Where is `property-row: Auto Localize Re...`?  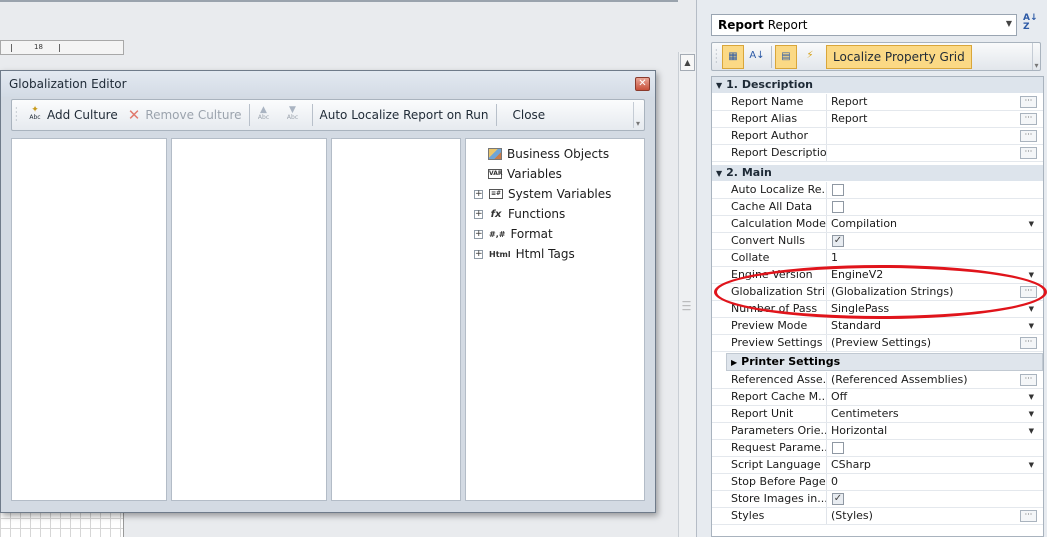 property-row: Auto Localize Re... is located at coordinates (877, 190).